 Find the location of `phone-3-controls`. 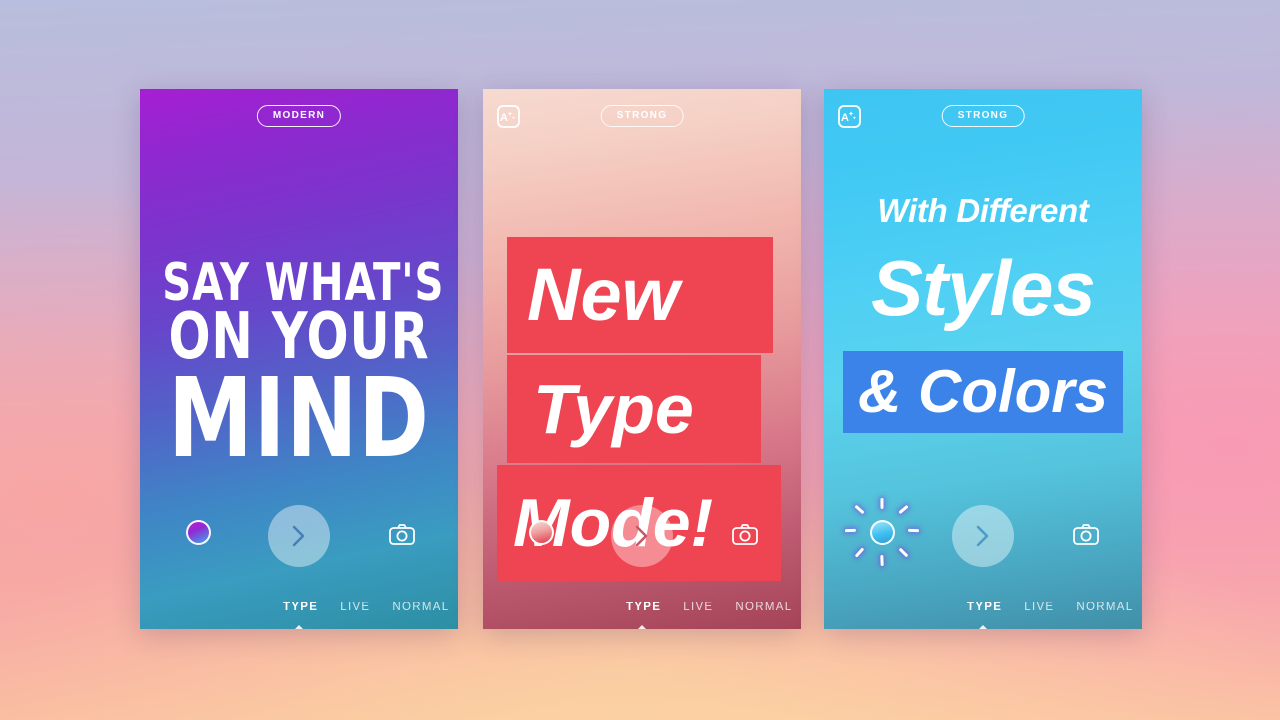

phone-3-controls is located at coordinates (983, 536).